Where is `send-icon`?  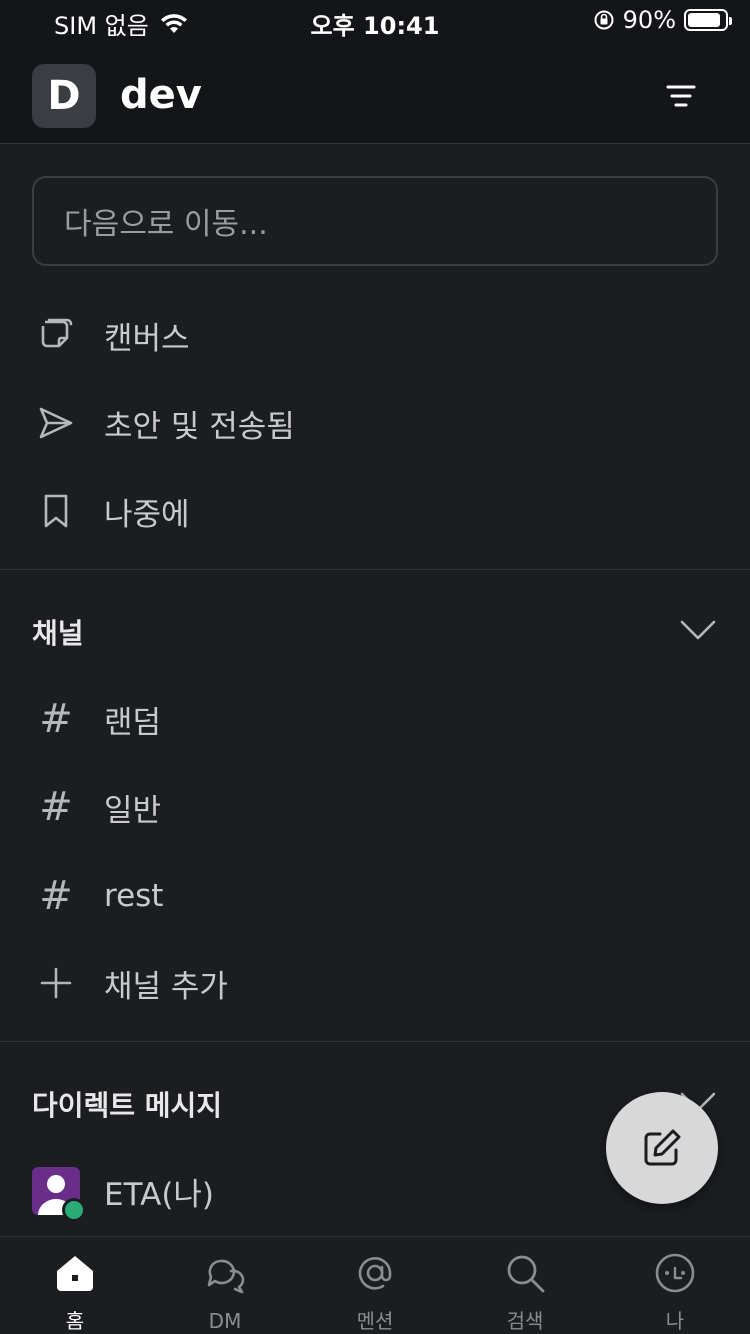
send-icon is located at coordinates (56, 423).